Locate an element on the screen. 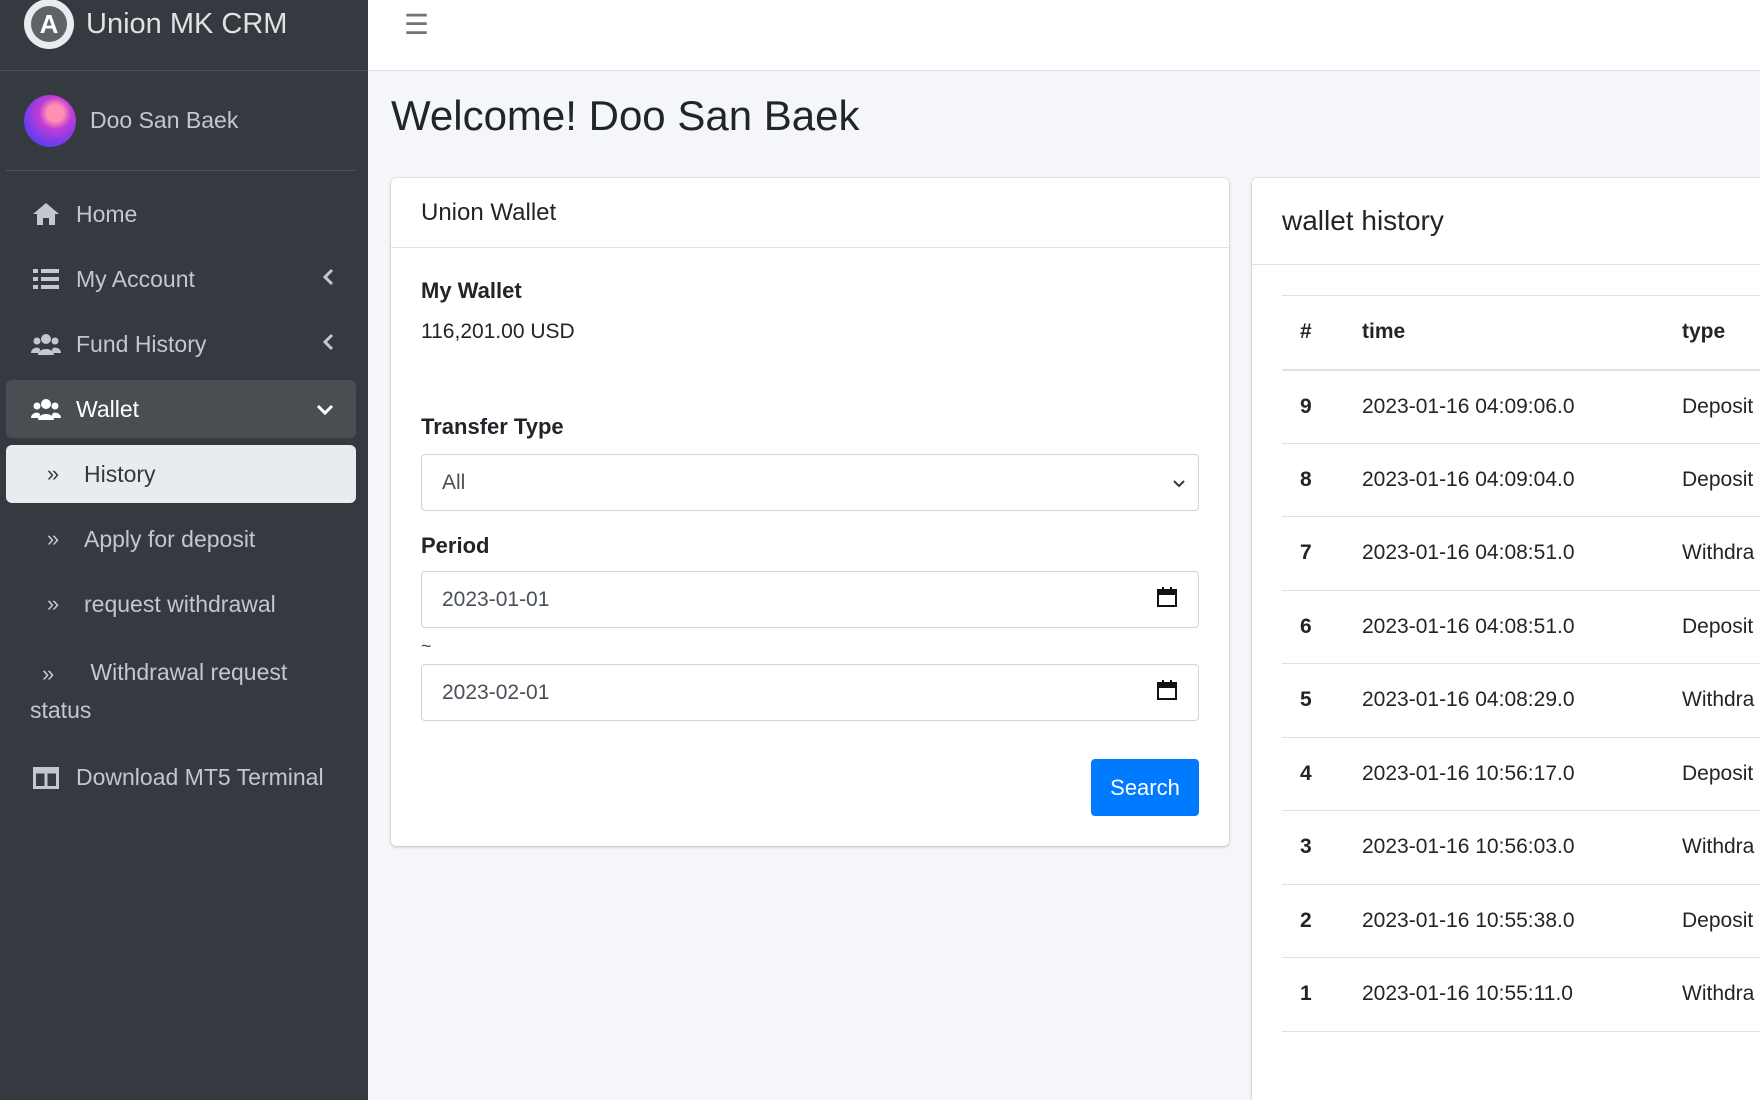 Image resolution: width=1760 pixels, height=1100 pixels. table-row: 8 2023-01-16 04:09:04.0 Deposit is located at coordinates (1521, 480).